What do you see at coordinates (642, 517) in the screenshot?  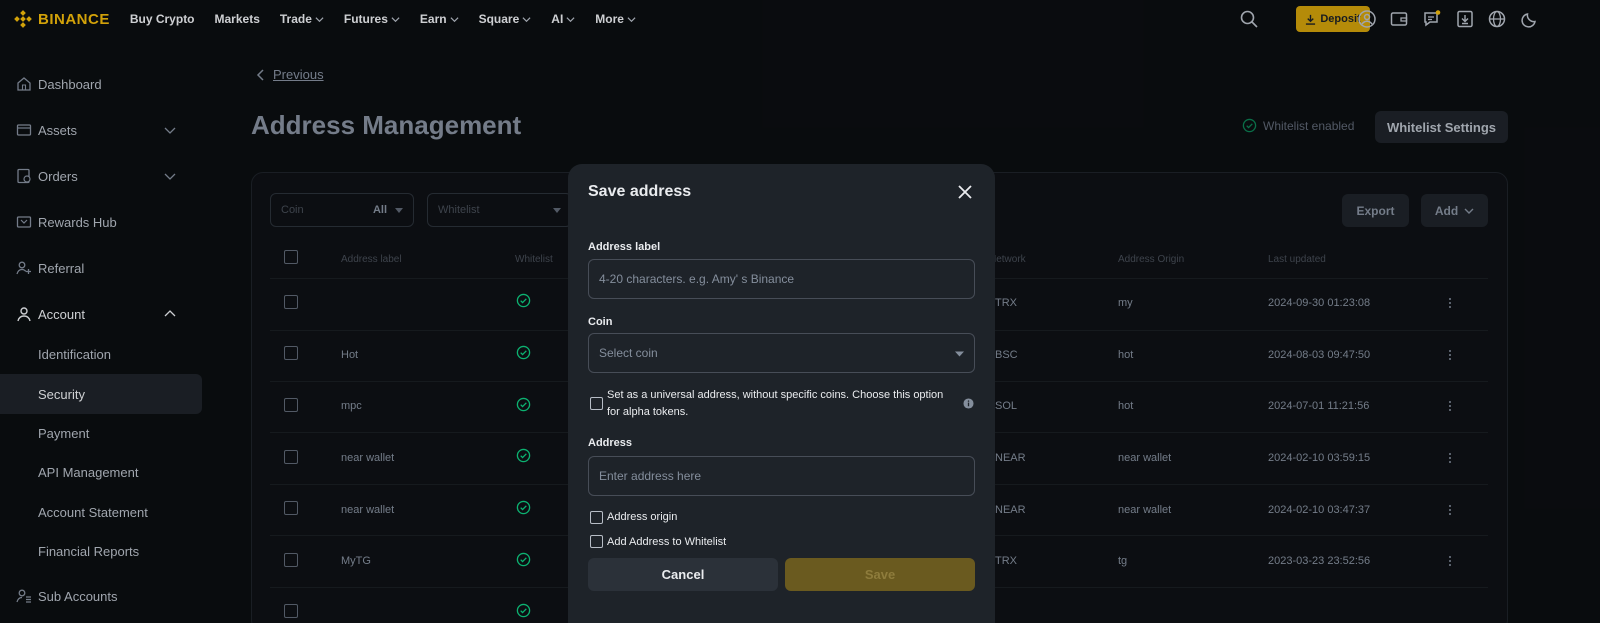 I see `address-origin-text: Address origin` at bounding box center [642, 517].